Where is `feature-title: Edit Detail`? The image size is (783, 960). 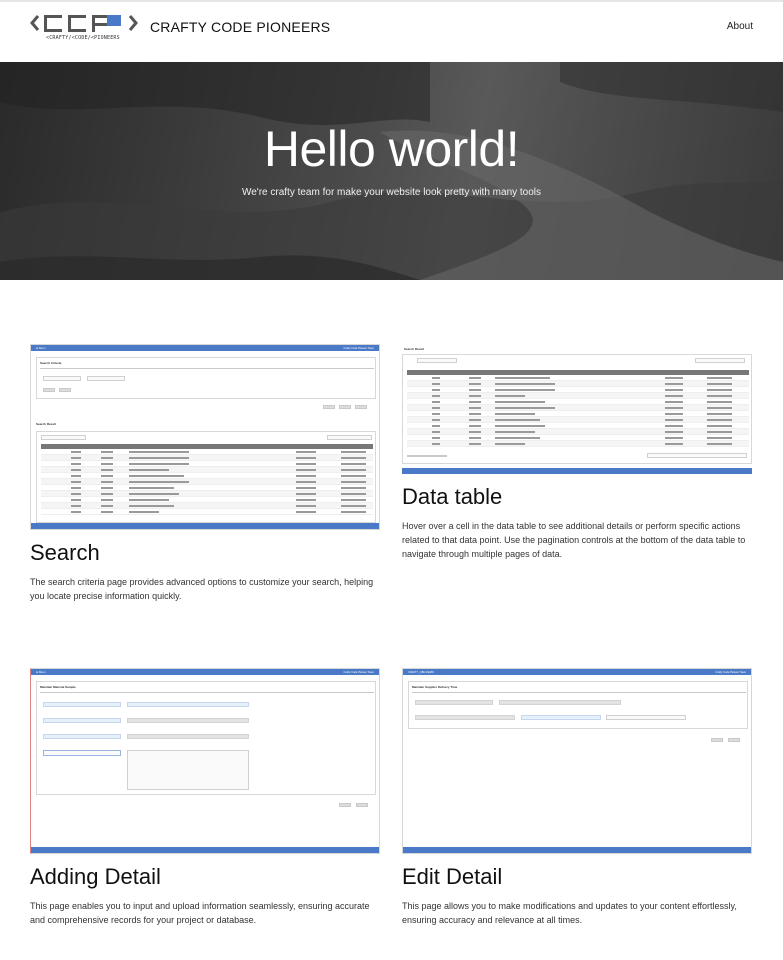 feature-title: Edit Detail is located at coordinates (452, 876).